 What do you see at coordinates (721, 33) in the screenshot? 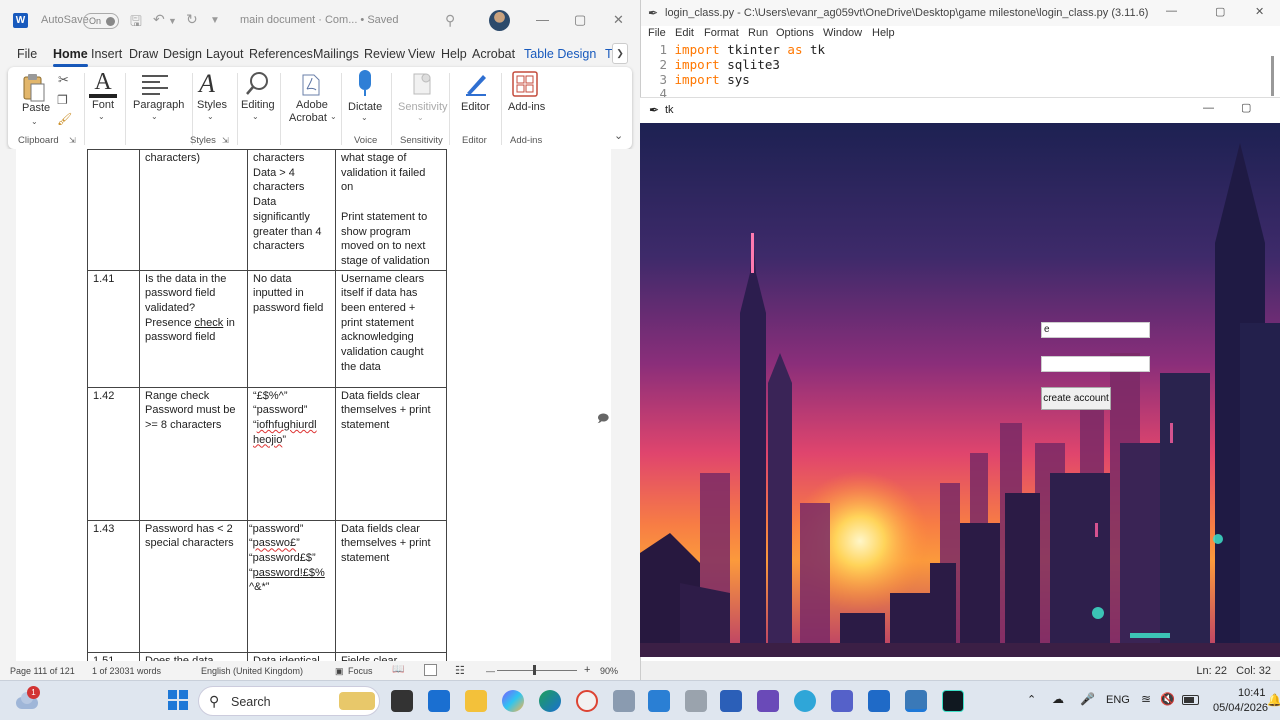
I see `menu-format: Format` at bounding box center [721, 33].